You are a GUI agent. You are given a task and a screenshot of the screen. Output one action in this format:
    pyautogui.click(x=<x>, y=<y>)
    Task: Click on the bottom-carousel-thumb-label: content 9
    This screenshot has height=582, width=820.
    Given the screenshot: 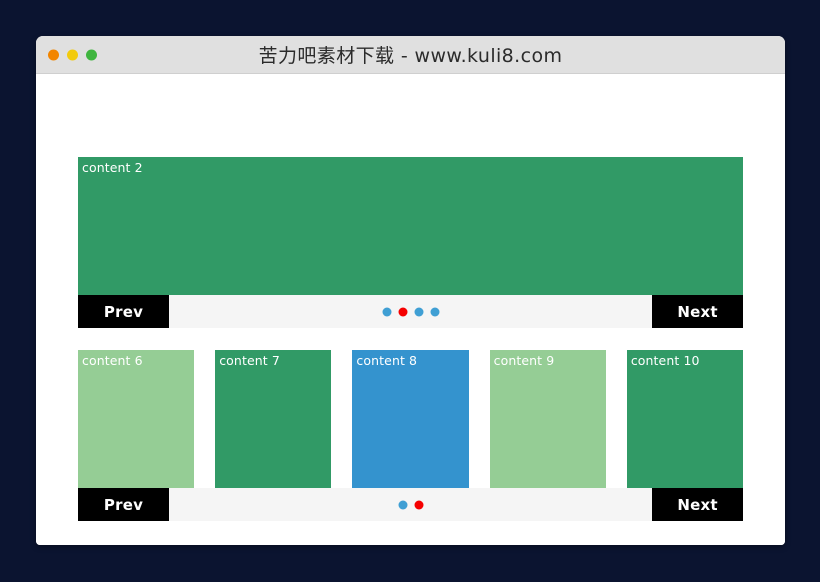 What is the action you would take?
    pyautogui.click(x=524, y=360)
    